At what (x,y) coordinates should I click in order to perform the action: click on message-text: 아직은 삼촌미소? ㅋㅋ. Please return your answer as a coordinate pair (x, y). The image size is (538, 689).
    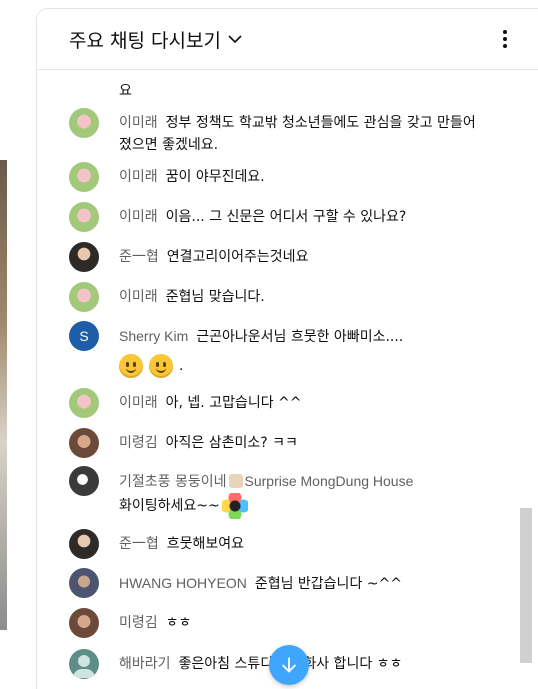
    Looking at the image, I should click on (231, 443).